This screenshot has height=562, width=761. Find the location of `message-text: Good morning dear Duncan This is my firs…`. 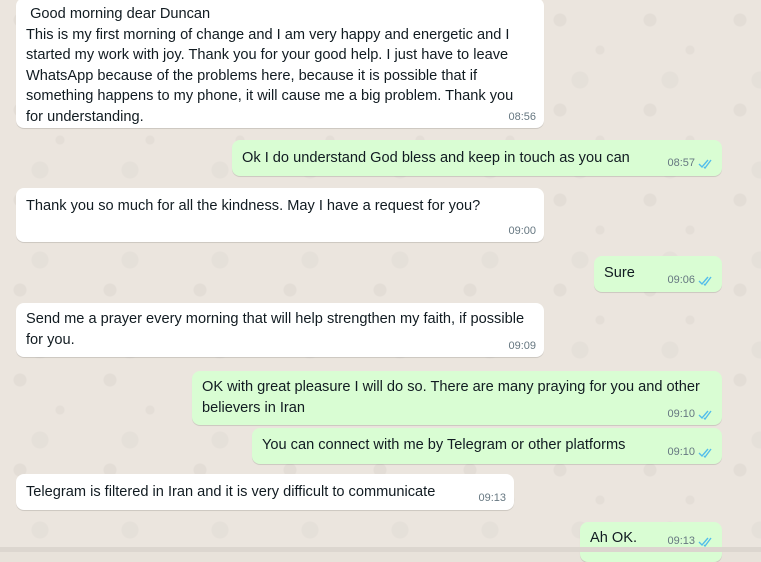

message-text: Good morning dear Duncan This is my firs… is located at coordinates (270, 65).